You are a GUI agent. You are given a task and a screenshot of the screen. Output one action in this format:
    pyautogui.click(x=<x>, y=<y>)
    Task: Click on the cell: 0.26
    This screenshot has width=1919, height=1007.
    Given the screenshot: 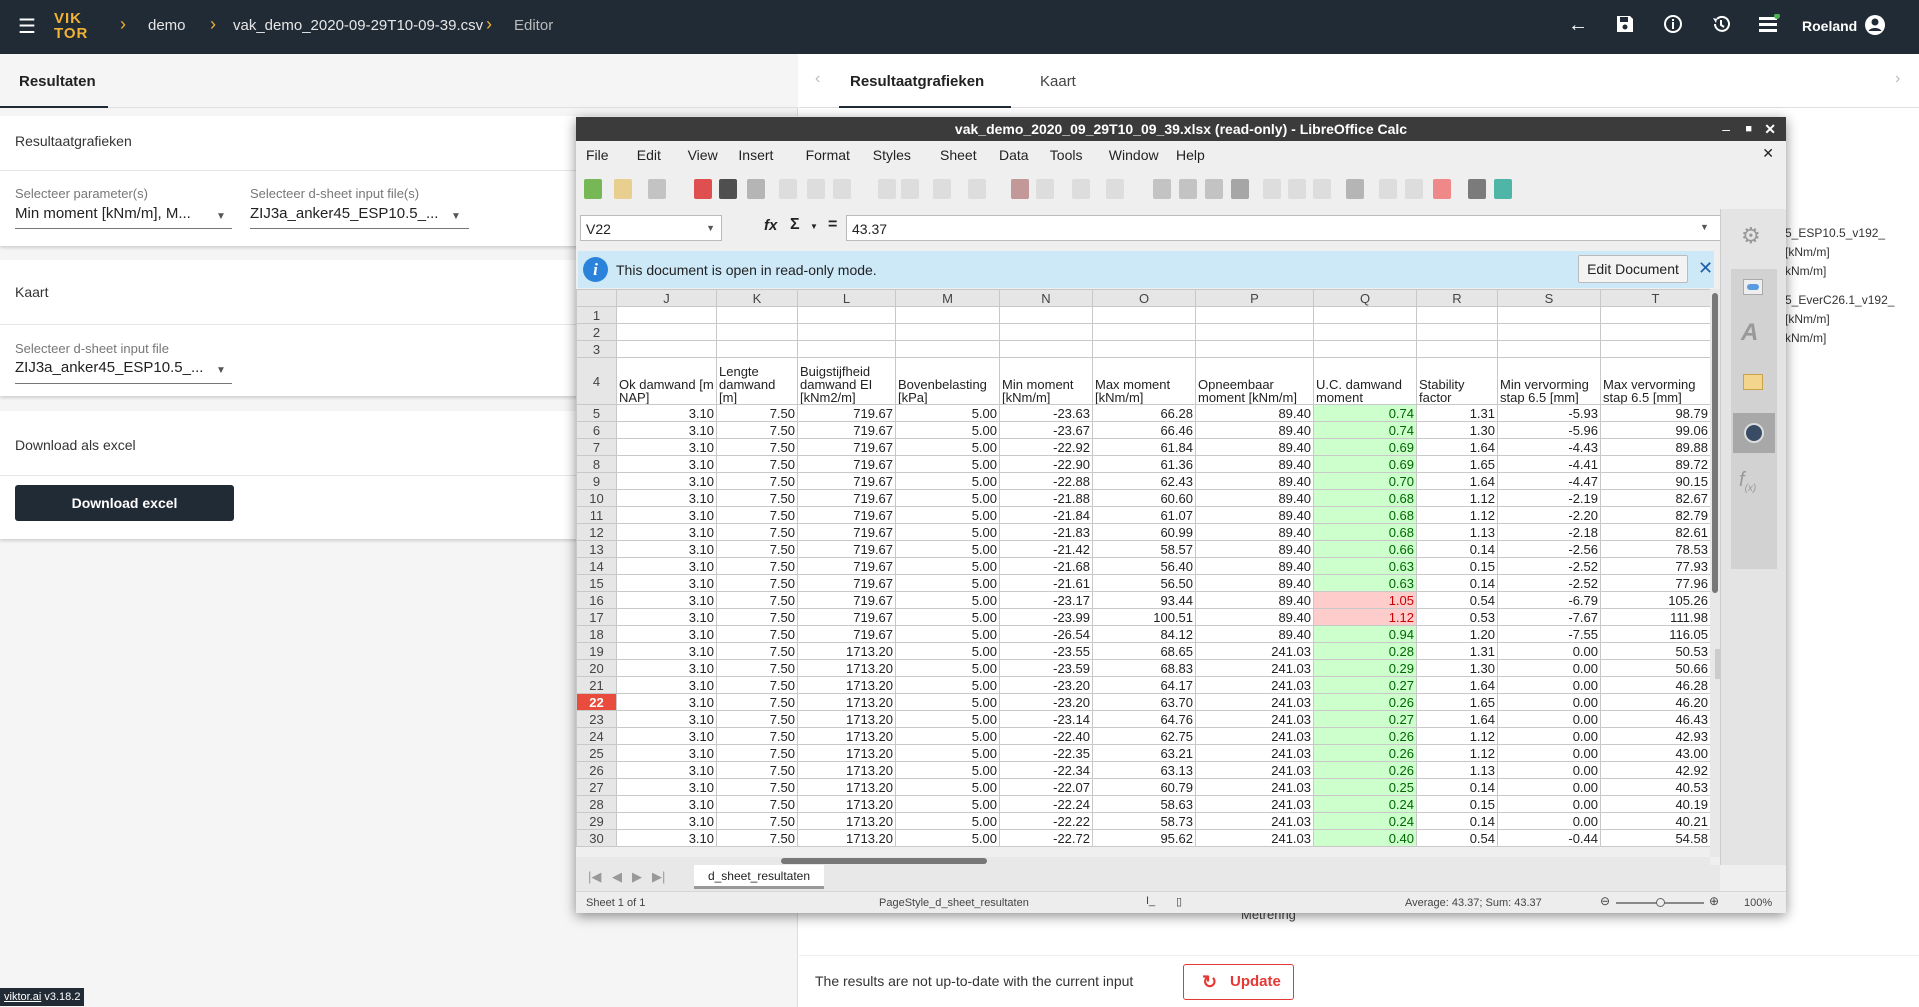 What is the action you would take?
    pyautogui.click(x=1365, y=753)
    